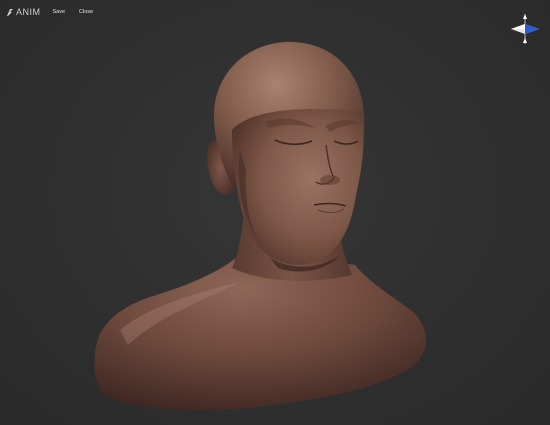 This screenshot has height=425, width=550. I want to click on close-button: Close, so click(86, 12).